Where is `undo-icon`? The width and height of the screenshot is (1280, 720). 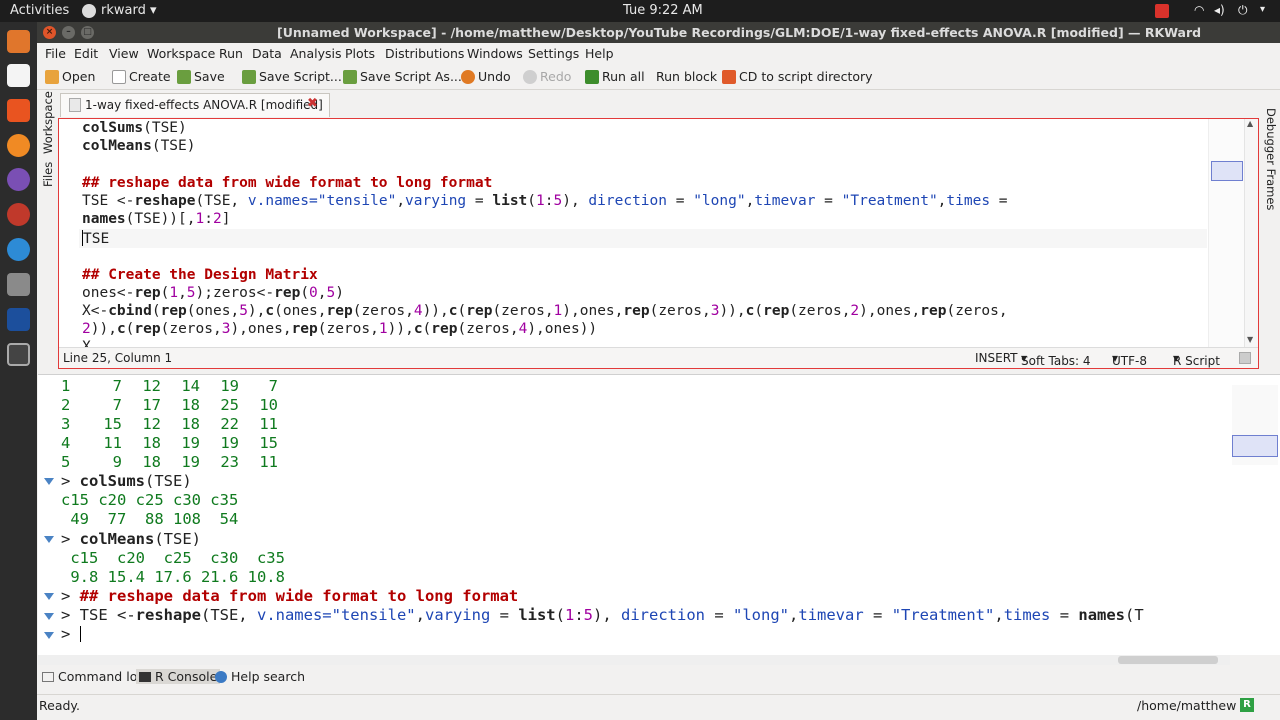
undo-icon is located at coordinates (468, 76).